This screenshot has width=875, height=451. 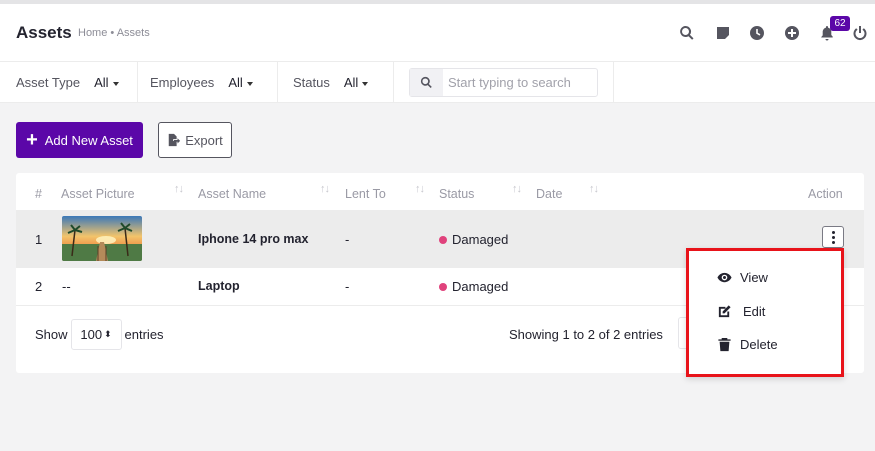 What do you see at coordinates (44, 32) in the screenshot?
I see `page-title: Assets` at bounding box center [44, 32].